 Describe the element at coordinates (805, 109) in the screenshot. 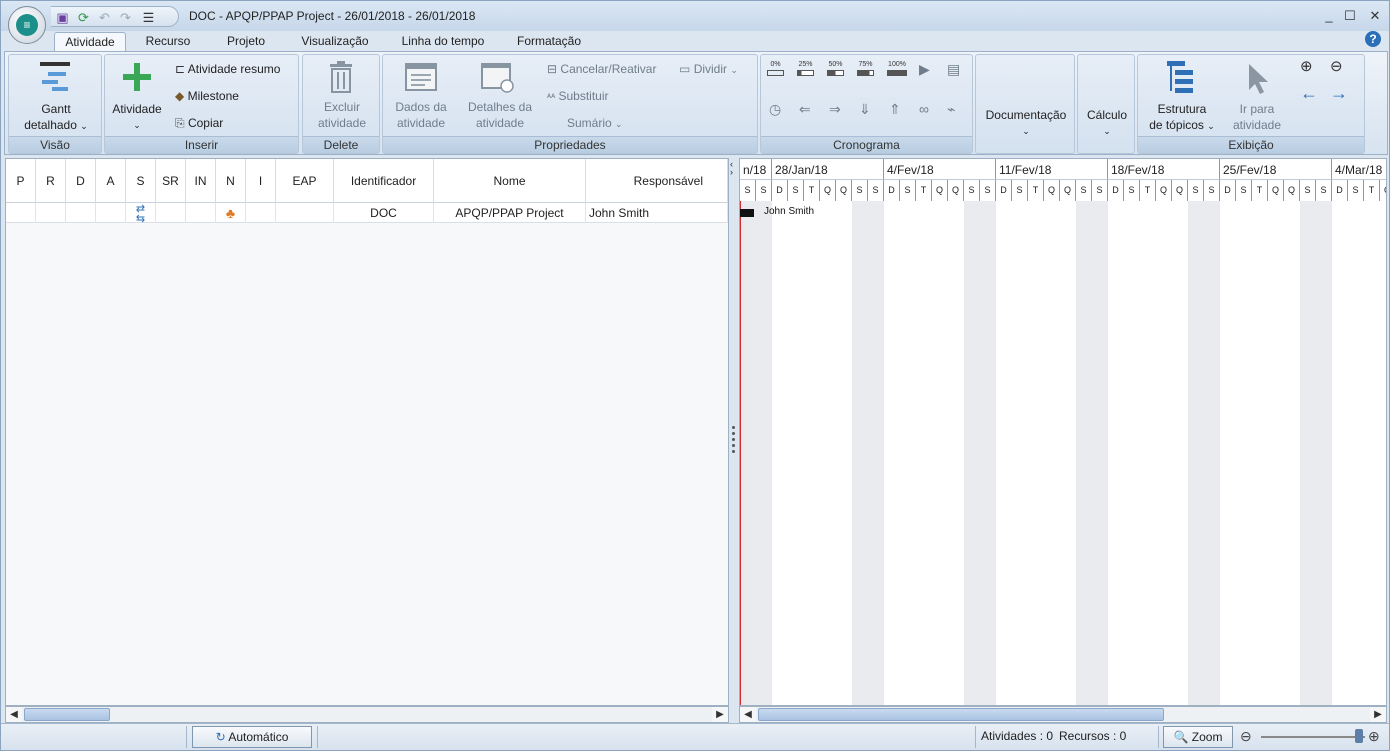

I see `move-left-icon: ⇐` at that location.